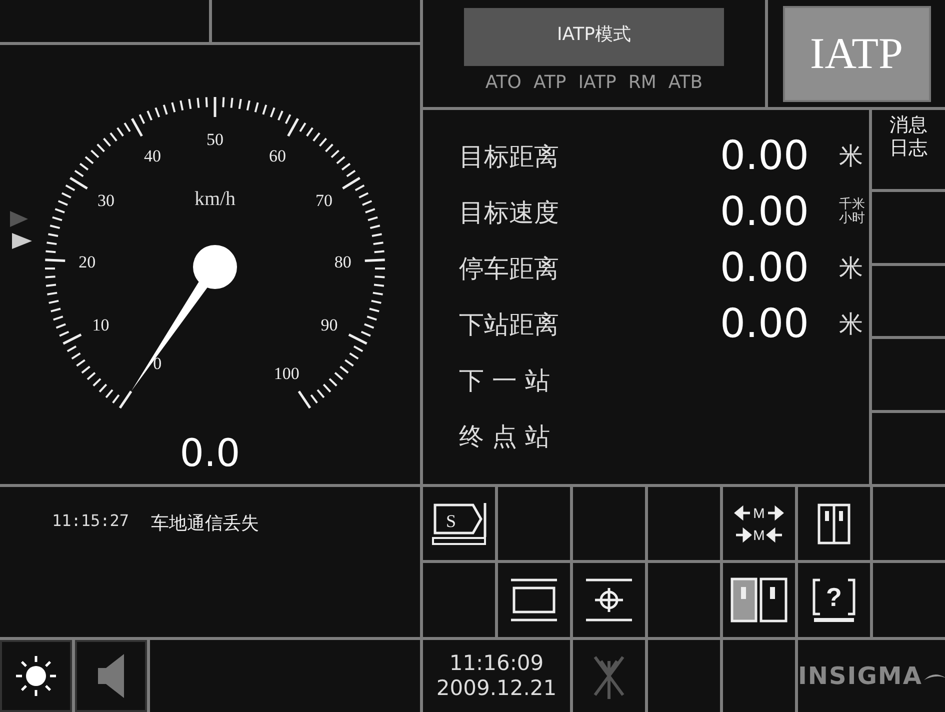  Describe the element at coordinates (277, 156) in the screenshot. I see `scale-label: 60` at that location.